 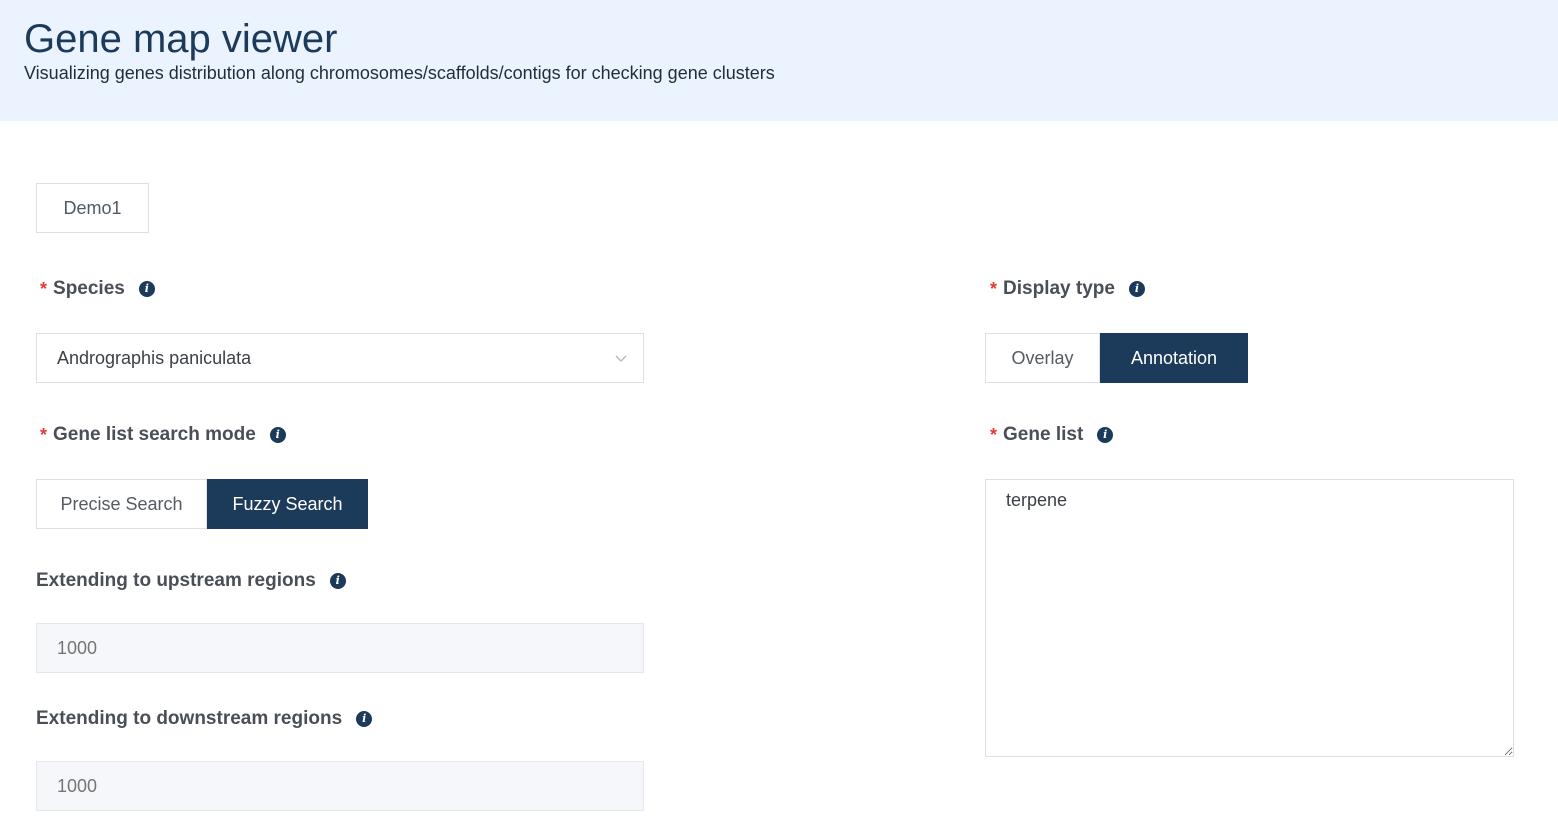 I want to click on search-mode-label: * Gene list search mode i, so click(x=163, y=435).